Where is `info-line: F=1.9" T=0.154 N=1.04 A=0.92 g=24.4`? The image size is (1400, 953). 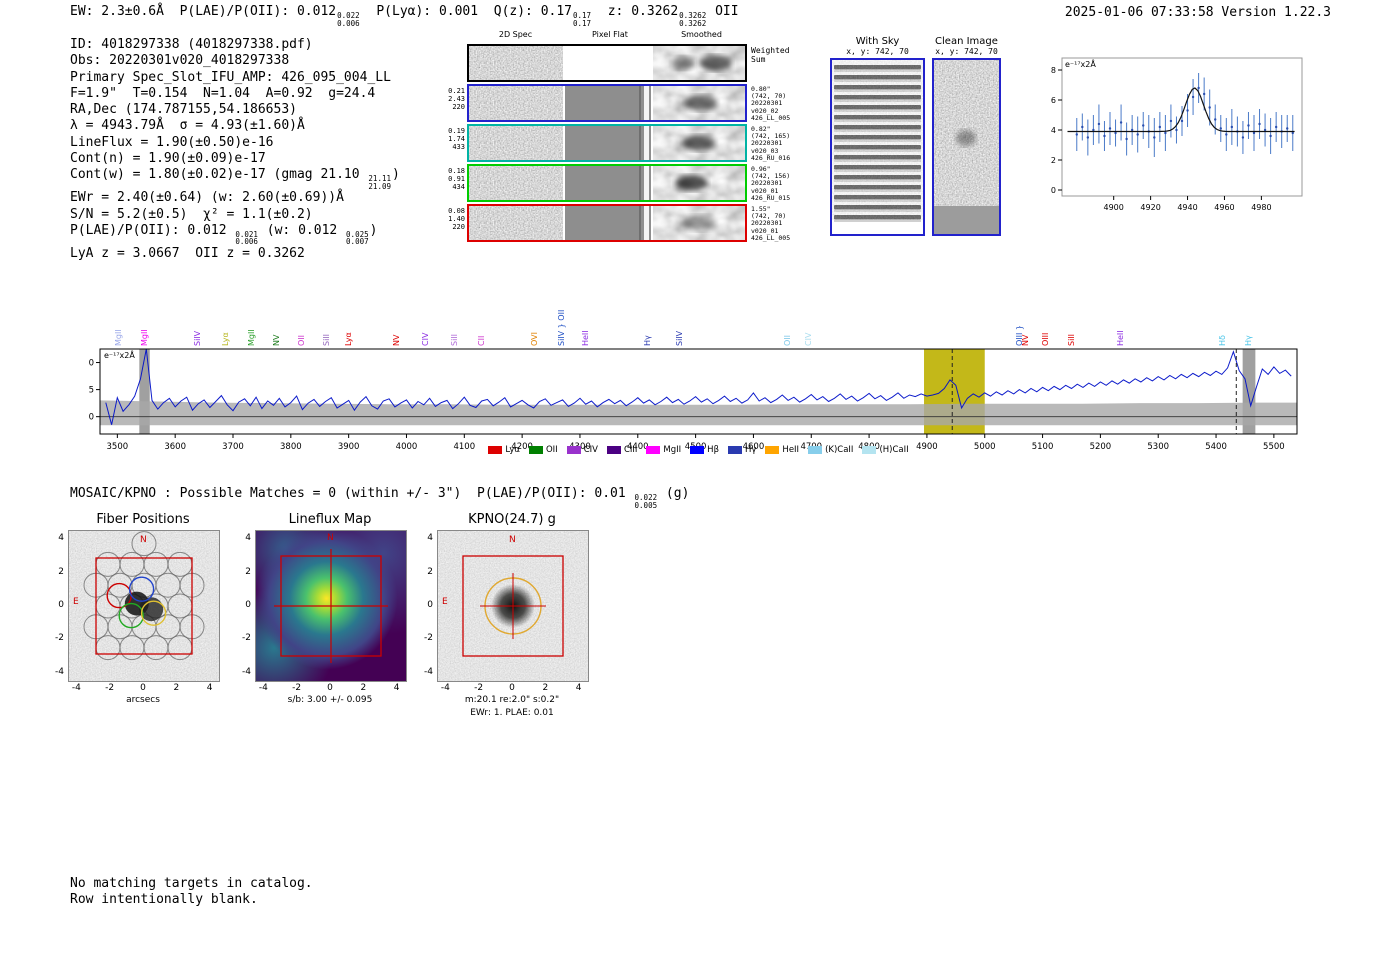 info-line: F=1.9" T=0.154 N=1.04 A=0.92 g=24.4 is located at coordinates (223, 93).